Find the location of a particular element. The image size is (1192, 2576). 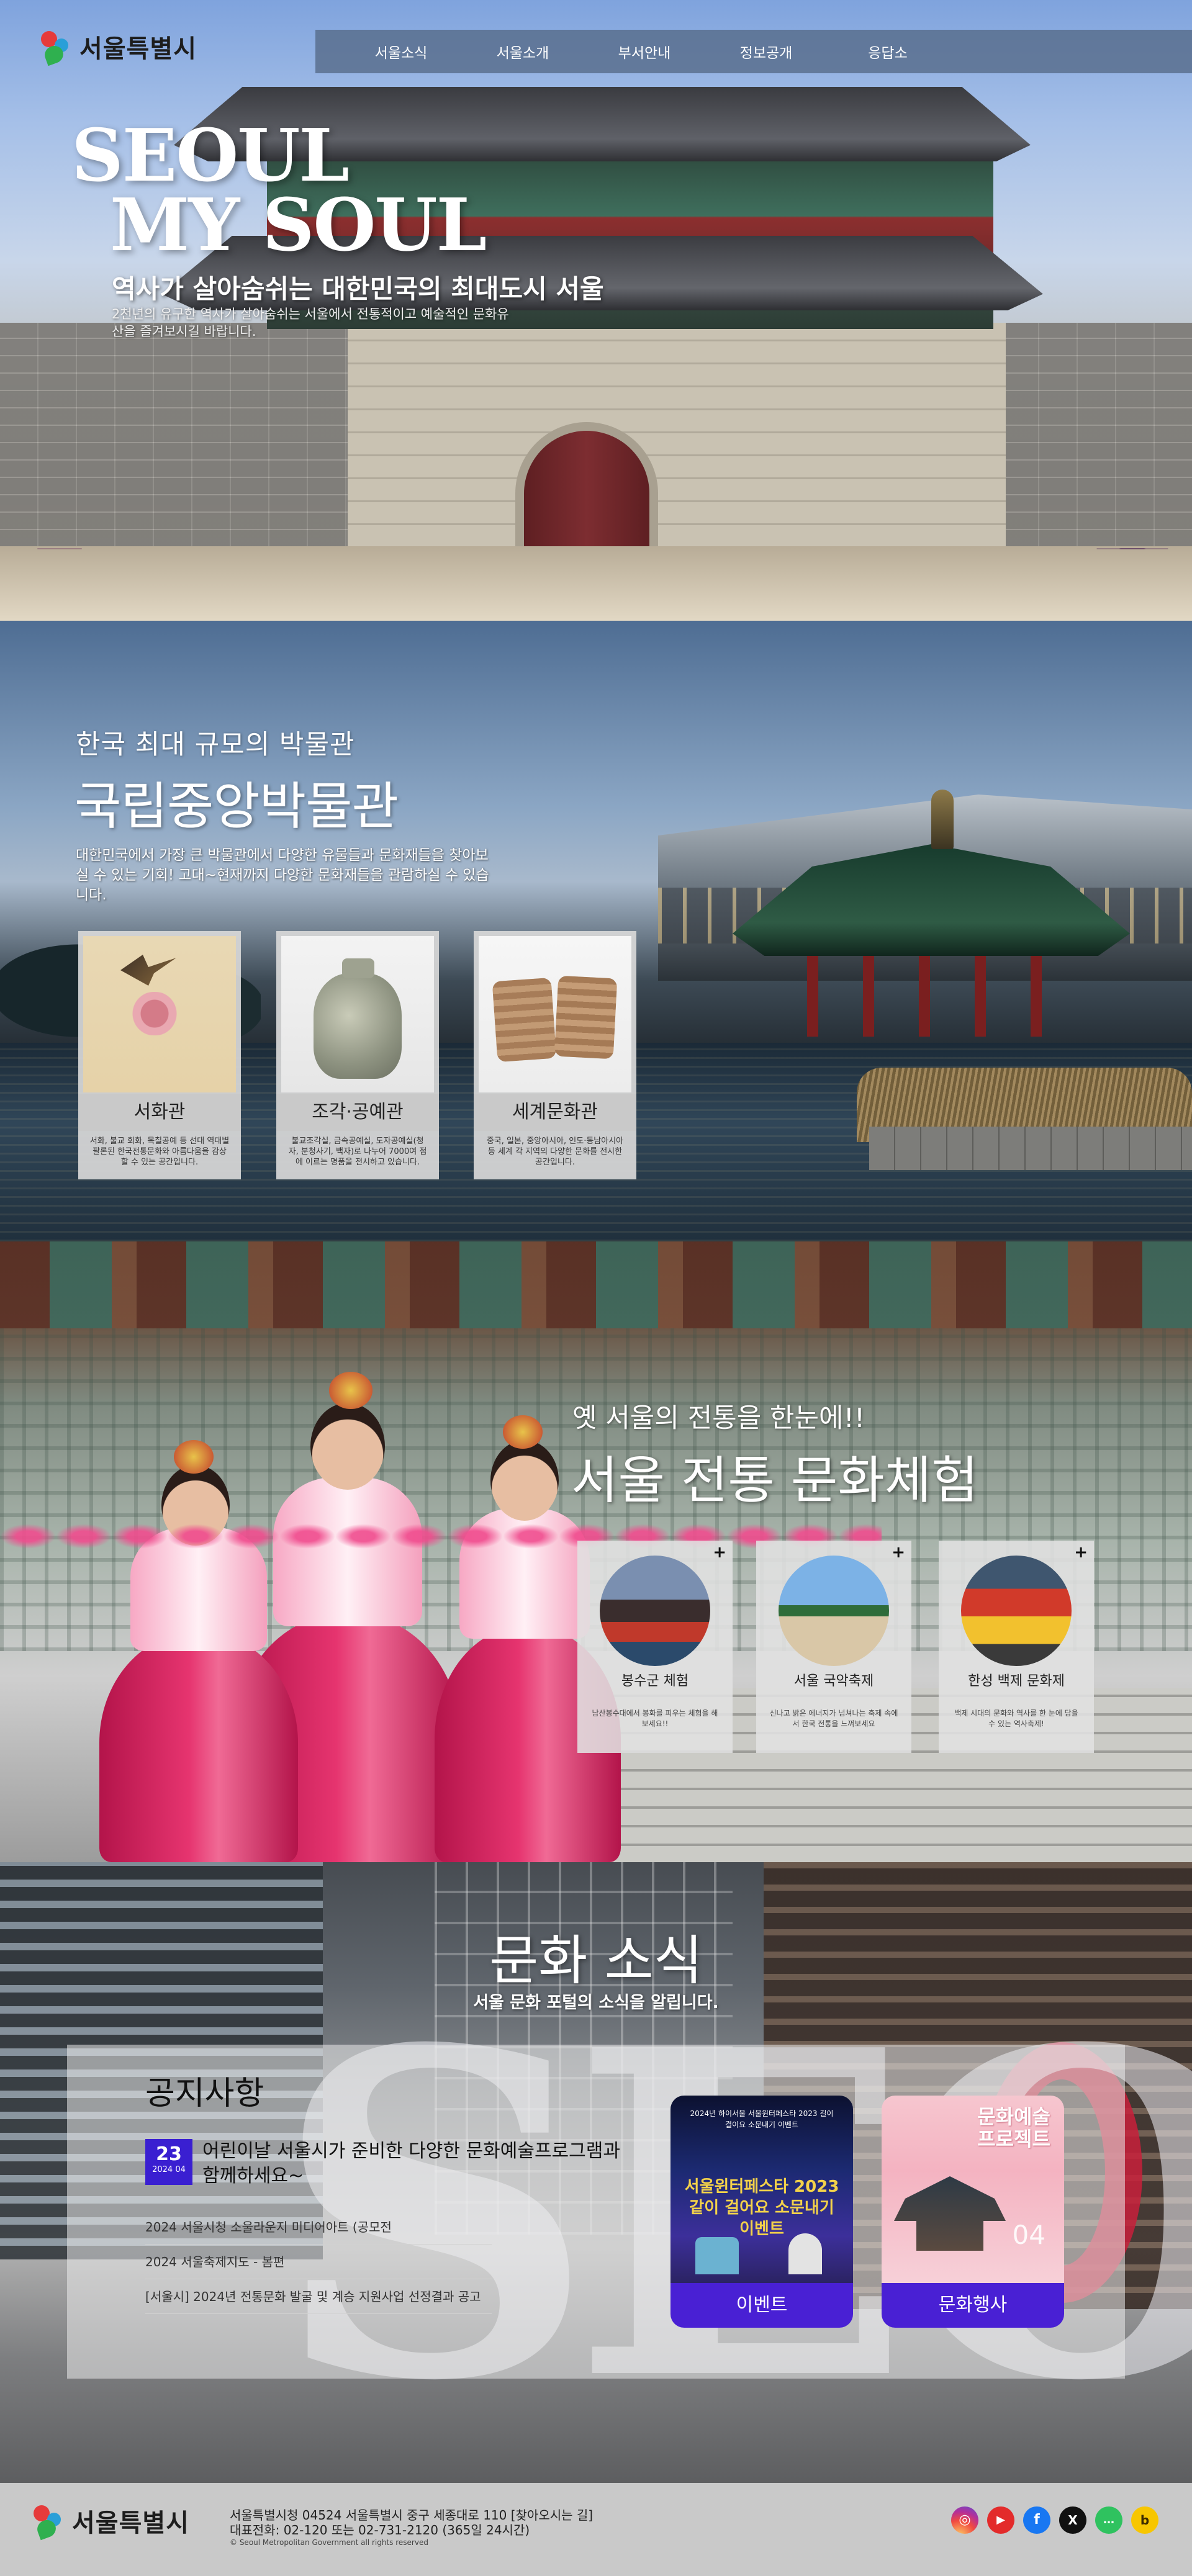

culture-event-card: 문화예술 프로젝트 04 문화행사 is located at coordinates (973, 2212).